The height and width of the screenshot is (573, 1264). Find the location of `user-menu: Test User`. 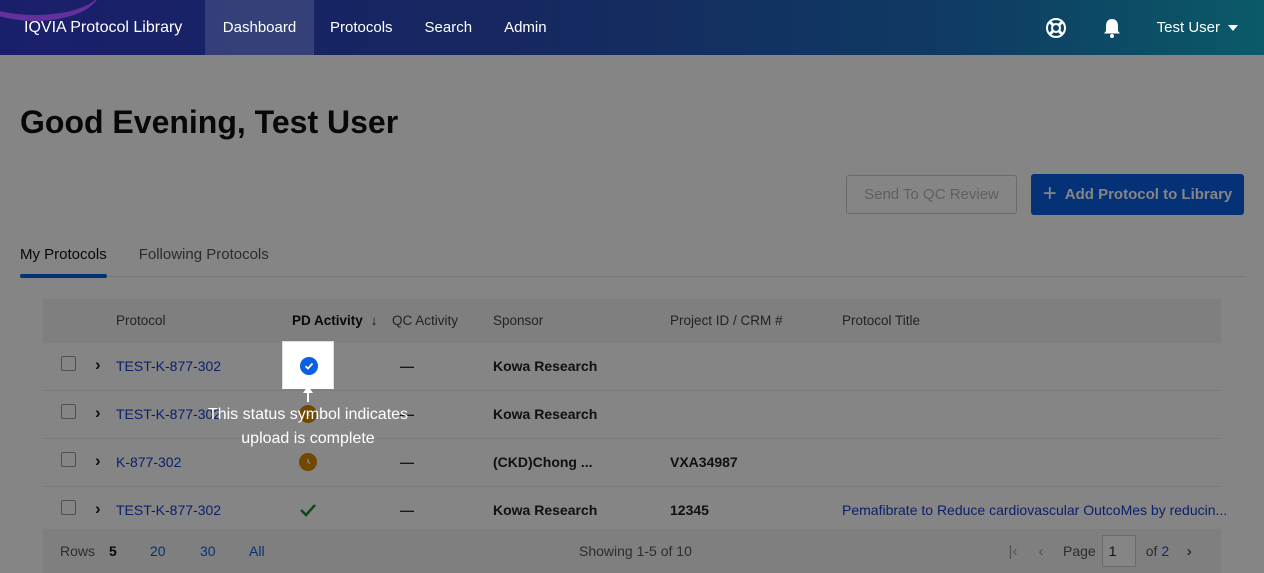

user-menu: Test User is located at coordinates (1197, 27).